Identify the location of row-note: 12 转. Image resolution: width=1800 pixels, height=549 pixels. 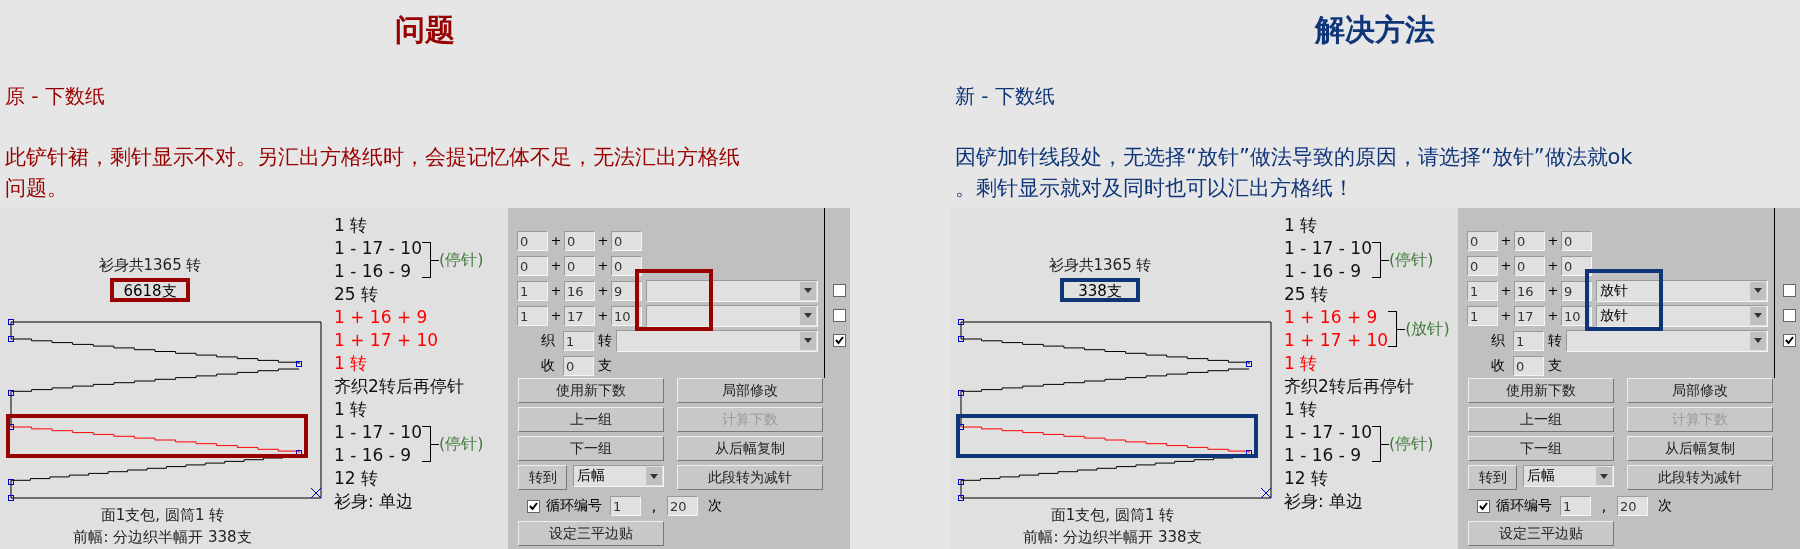
(1307, 478).